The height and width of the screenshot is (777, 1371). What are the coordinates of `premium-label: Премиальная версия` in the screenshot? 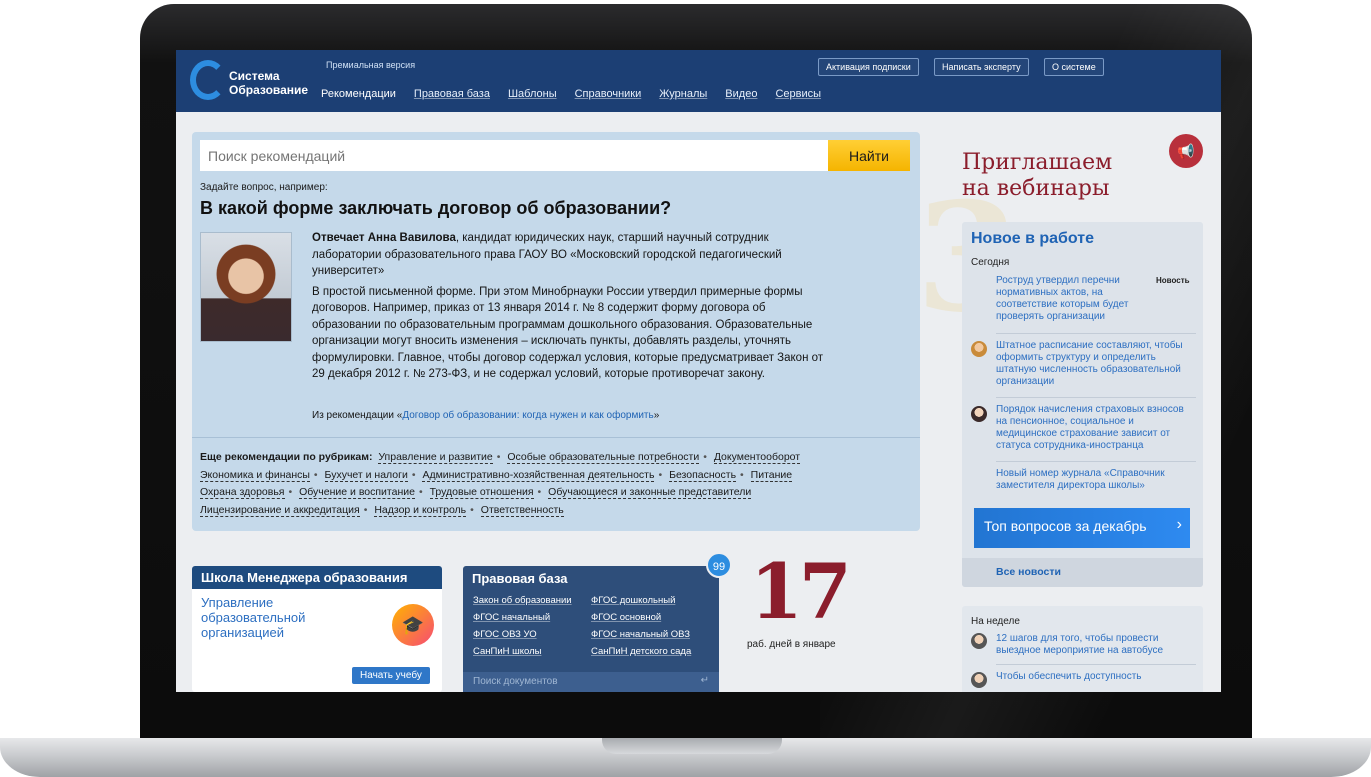 It's located at (371, 65).